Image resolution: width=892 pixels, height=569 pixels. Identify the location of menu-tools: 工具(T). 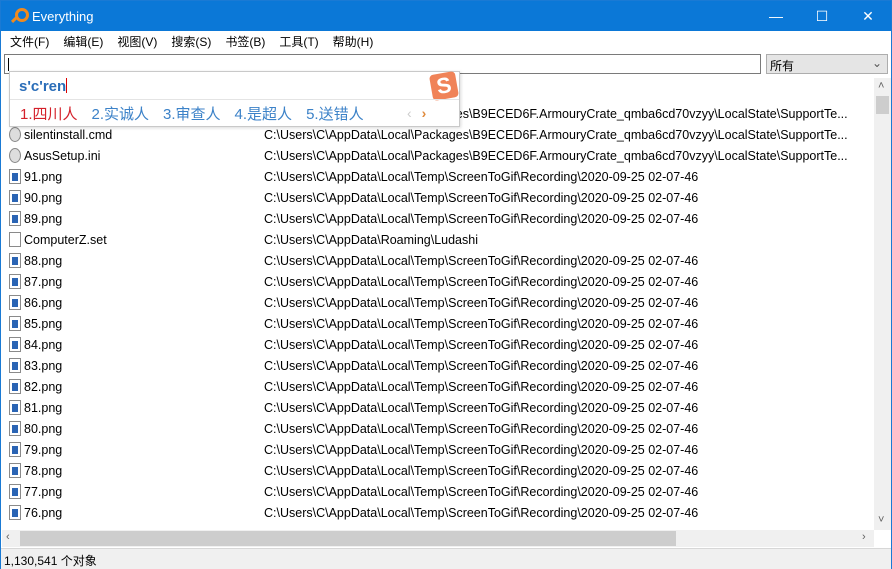
(298, 41).